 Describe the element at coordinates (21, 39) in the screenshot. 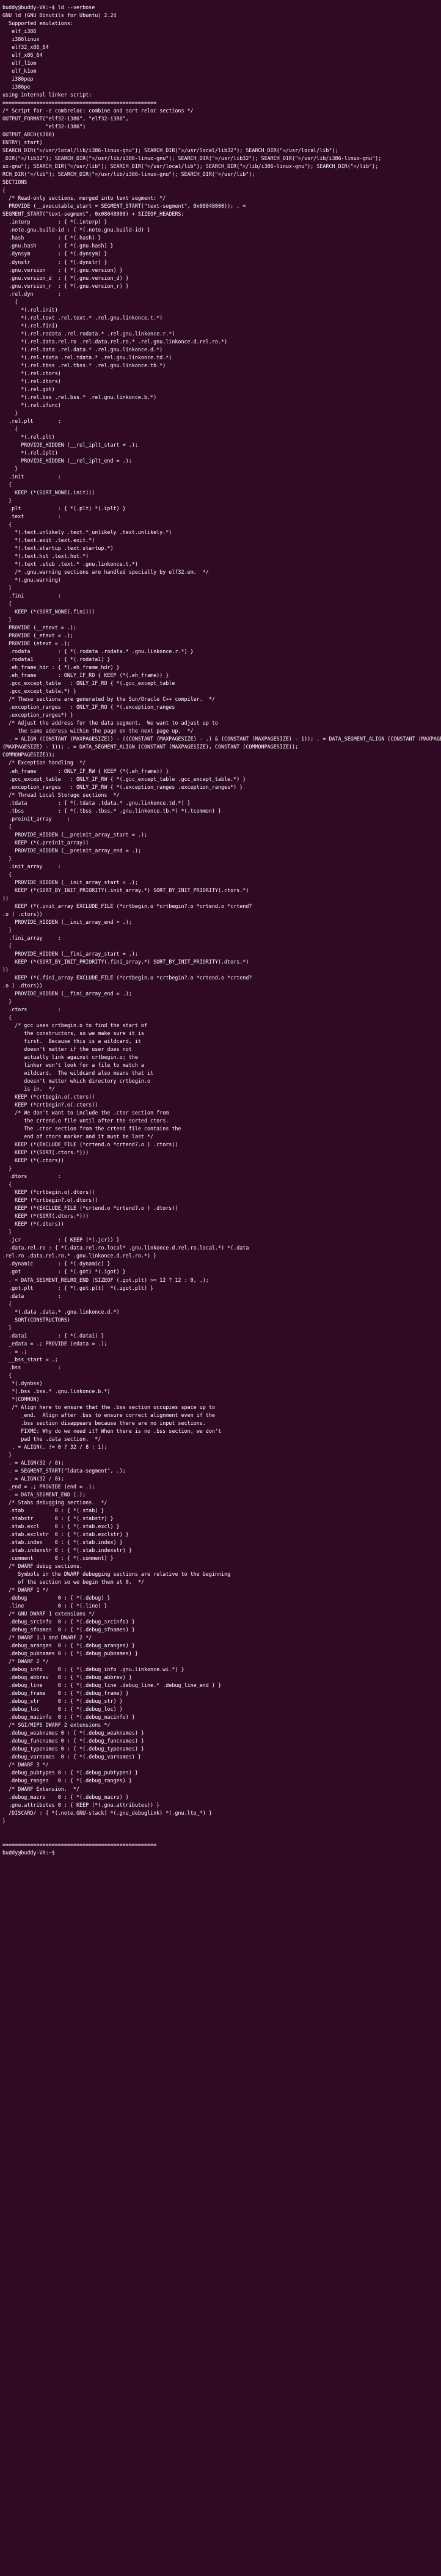

I see `terminal-line: i386linux` at that location.